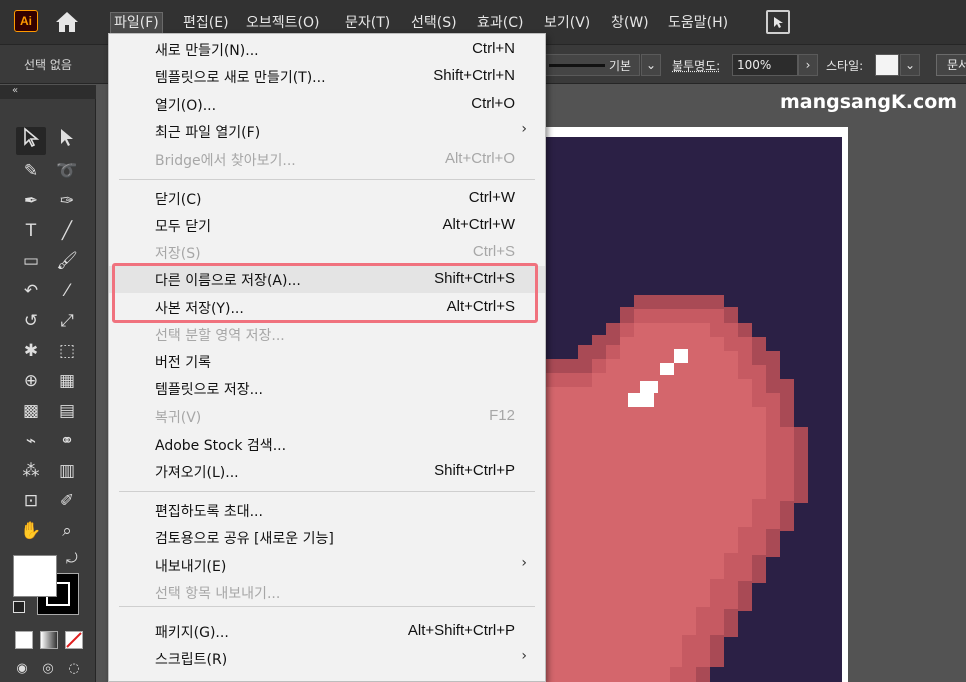  Describe the element at coordinates (191, 567) in the screenshot. I see `menu-item-label: 내보내기(E)` at that location.